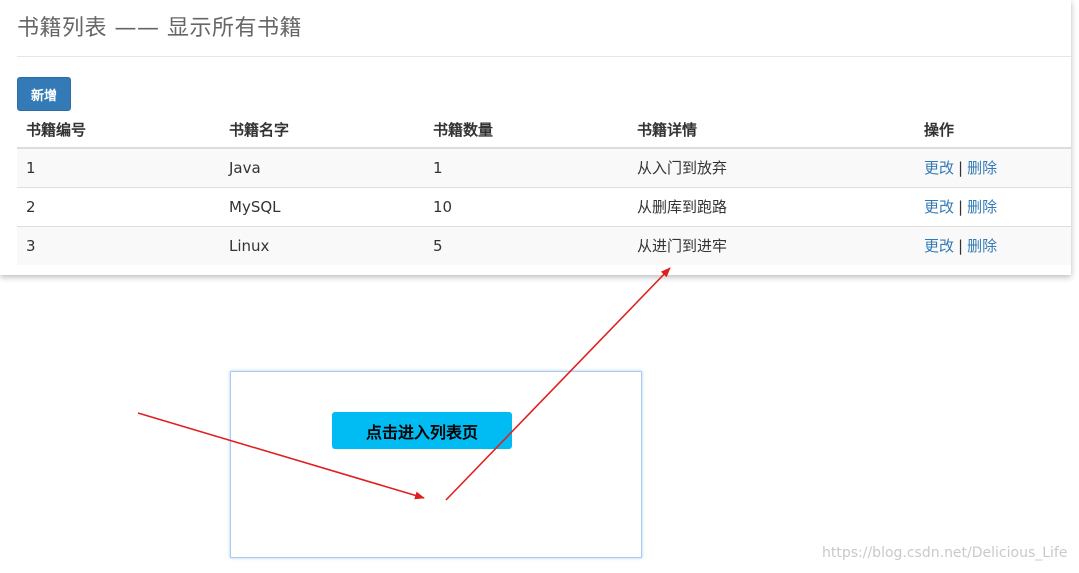 The image size is (1079, 573). Describe the element at coordinates (558, 384) in the screenshot. I see `annotation-arrow-to-list` at that location.